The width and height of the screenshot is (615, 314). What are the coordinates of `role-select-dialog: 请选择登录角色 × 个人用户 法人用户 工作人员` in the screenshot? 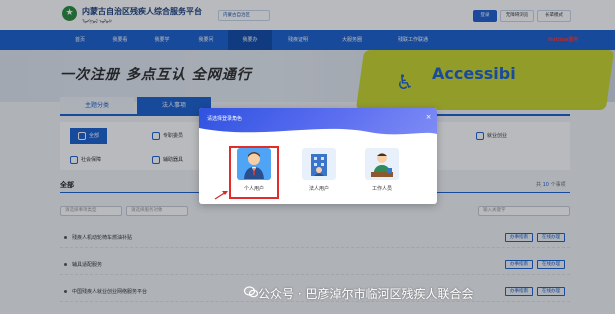 It's located at (318, 156).